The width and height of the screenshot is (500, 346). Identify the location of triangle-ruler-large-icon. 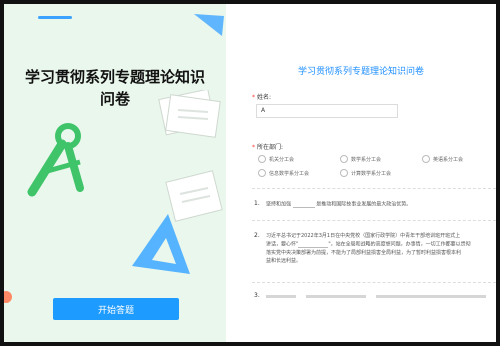
(161, 244).